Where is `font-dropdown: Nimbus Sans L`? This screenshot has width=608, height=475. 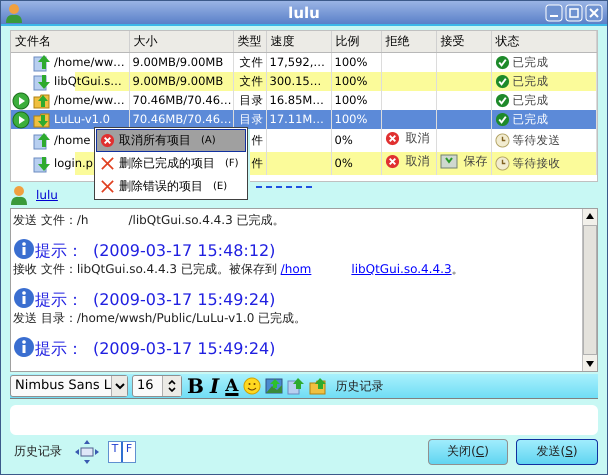
font-dropdown: Nimbus Sans L is located at coordinates (69, 386).